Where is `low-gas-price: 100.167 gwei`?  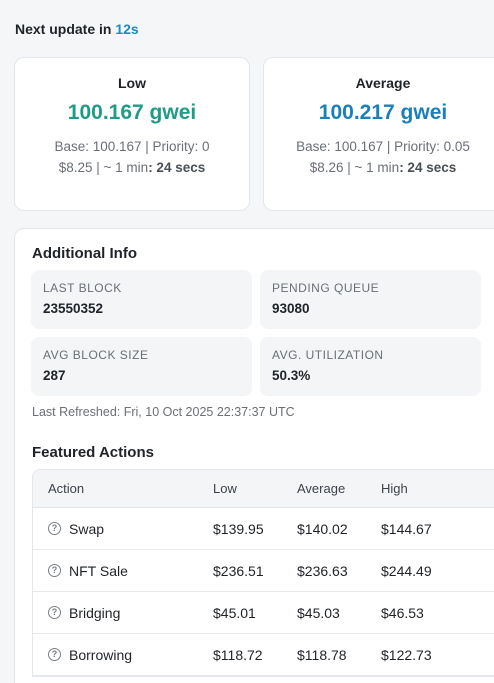
low-gas-price: 100.167 gwei is located at coordinates (132, 112).